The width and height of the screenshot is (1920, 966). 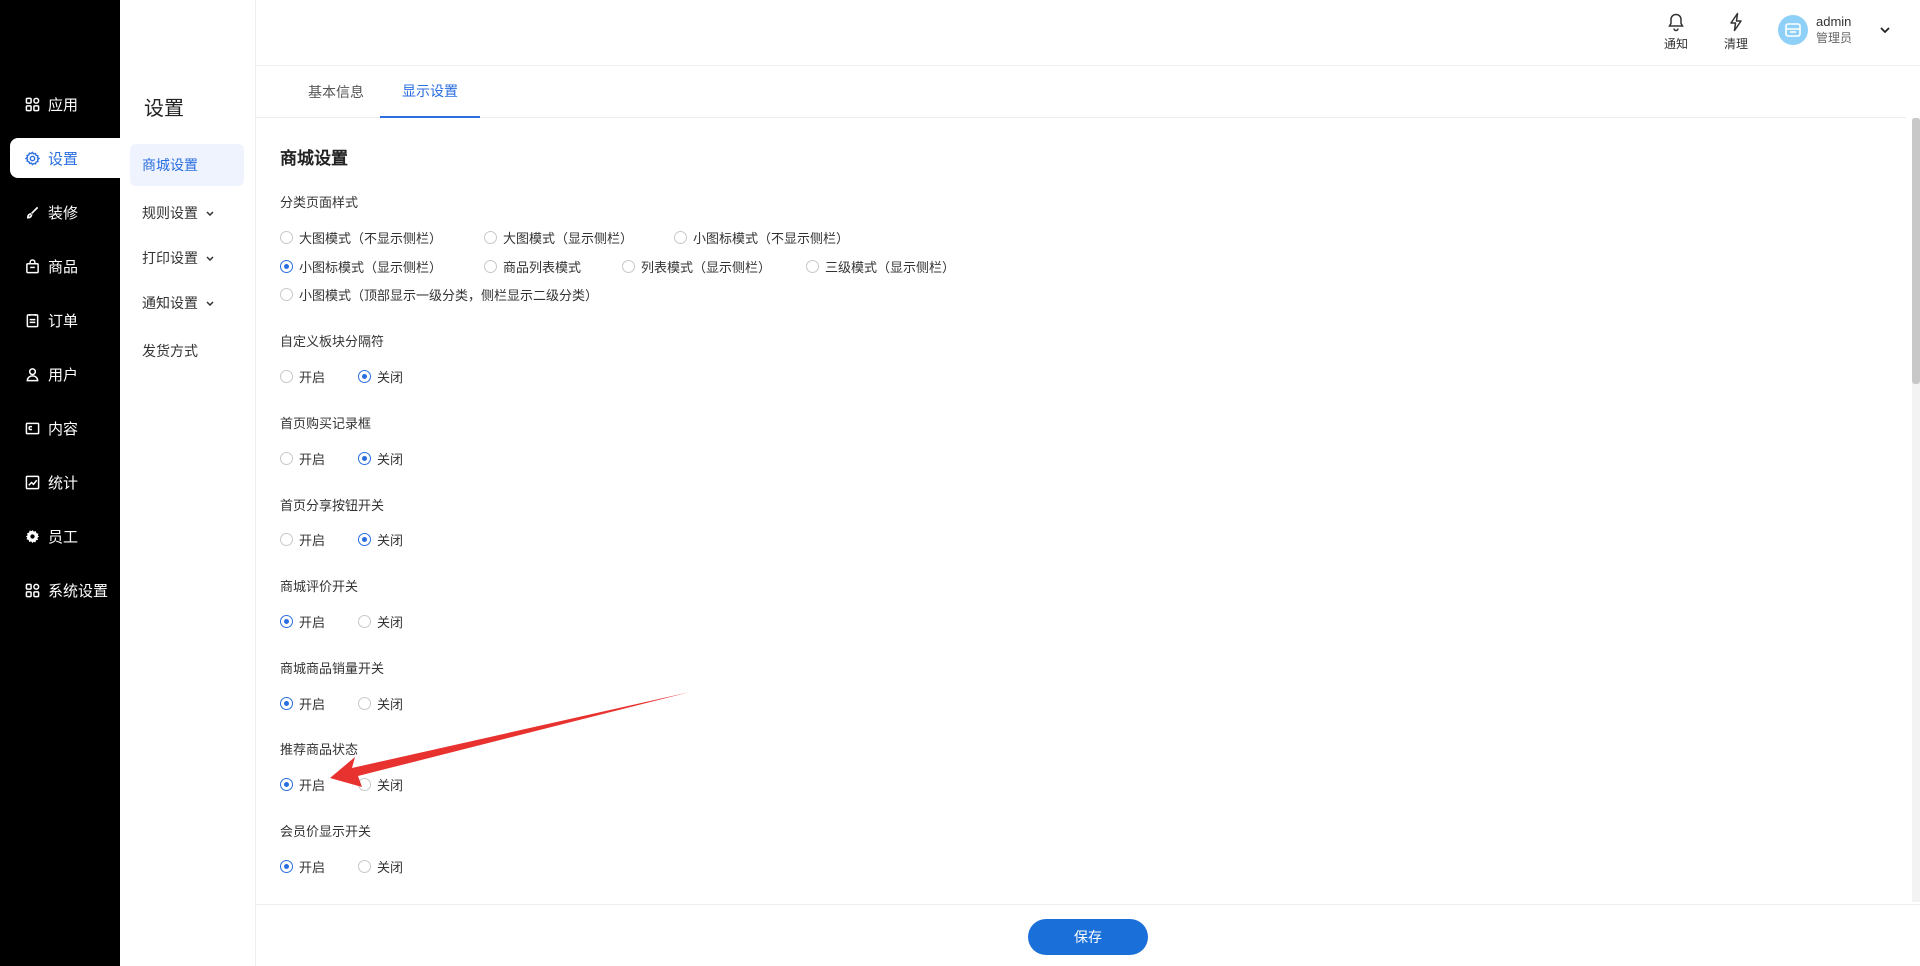 I want to click on radio-purchase-record-on: 开启, so click(x=302, y=458).